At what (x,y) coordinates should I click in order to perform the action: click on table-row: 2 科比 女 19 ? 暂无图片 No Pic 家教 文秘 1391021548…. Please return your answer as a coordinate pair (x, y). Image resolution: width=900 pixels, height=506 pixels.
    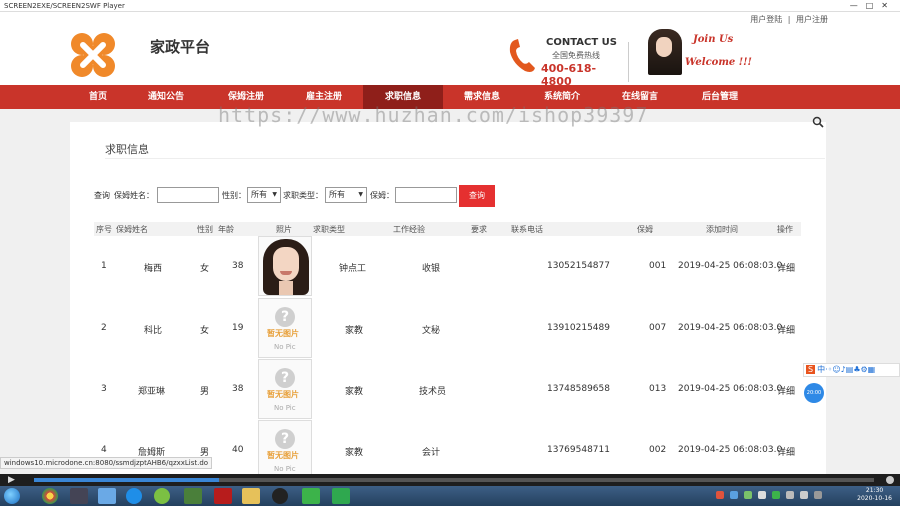
    Looking at the image, I should click on (447, 327).